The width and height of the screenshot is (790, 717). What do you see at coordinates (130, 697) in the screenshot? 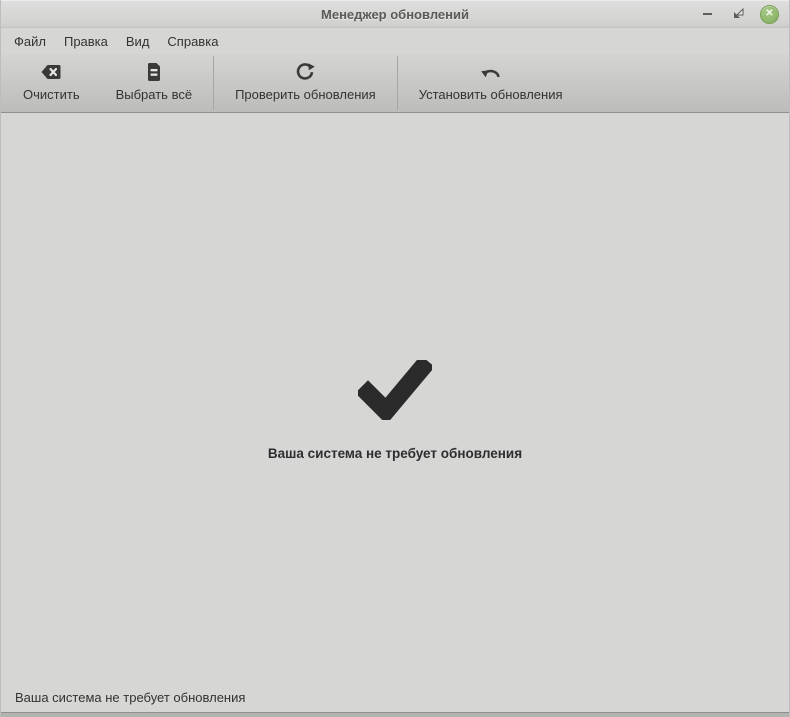
I see `statusbar-text: Ваша система не требует обновления` at bounding box center [130, 697].